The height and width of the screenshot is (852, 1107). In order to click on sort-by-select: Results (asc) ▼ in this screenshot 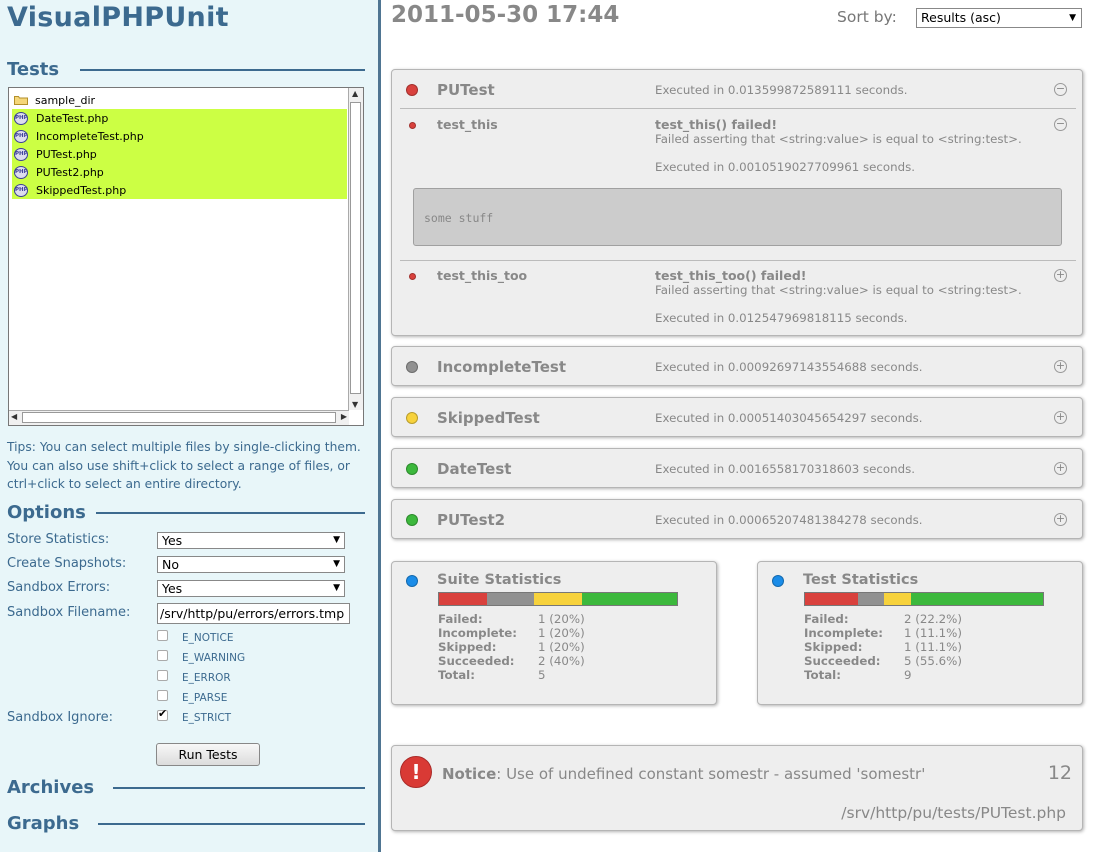, I will do `click(999, 18)`.